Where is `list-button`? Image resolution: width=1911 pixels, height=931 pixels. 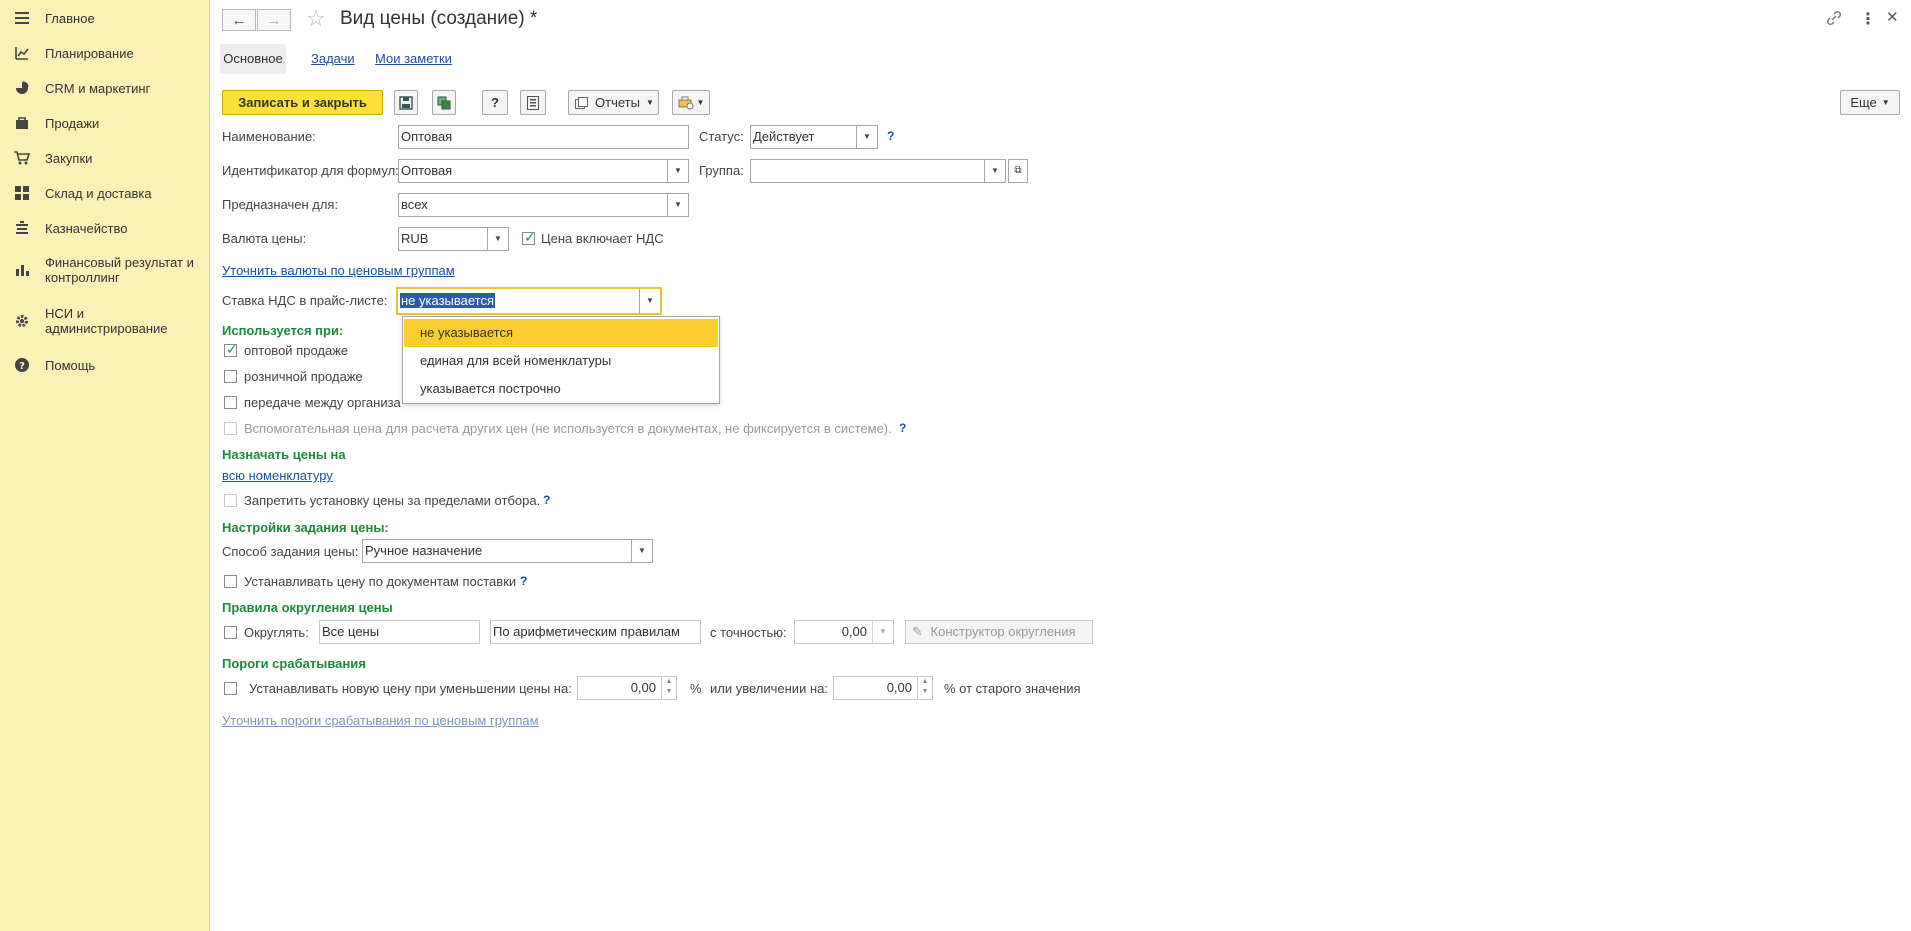 list-button is located at coordinates (533, 102).